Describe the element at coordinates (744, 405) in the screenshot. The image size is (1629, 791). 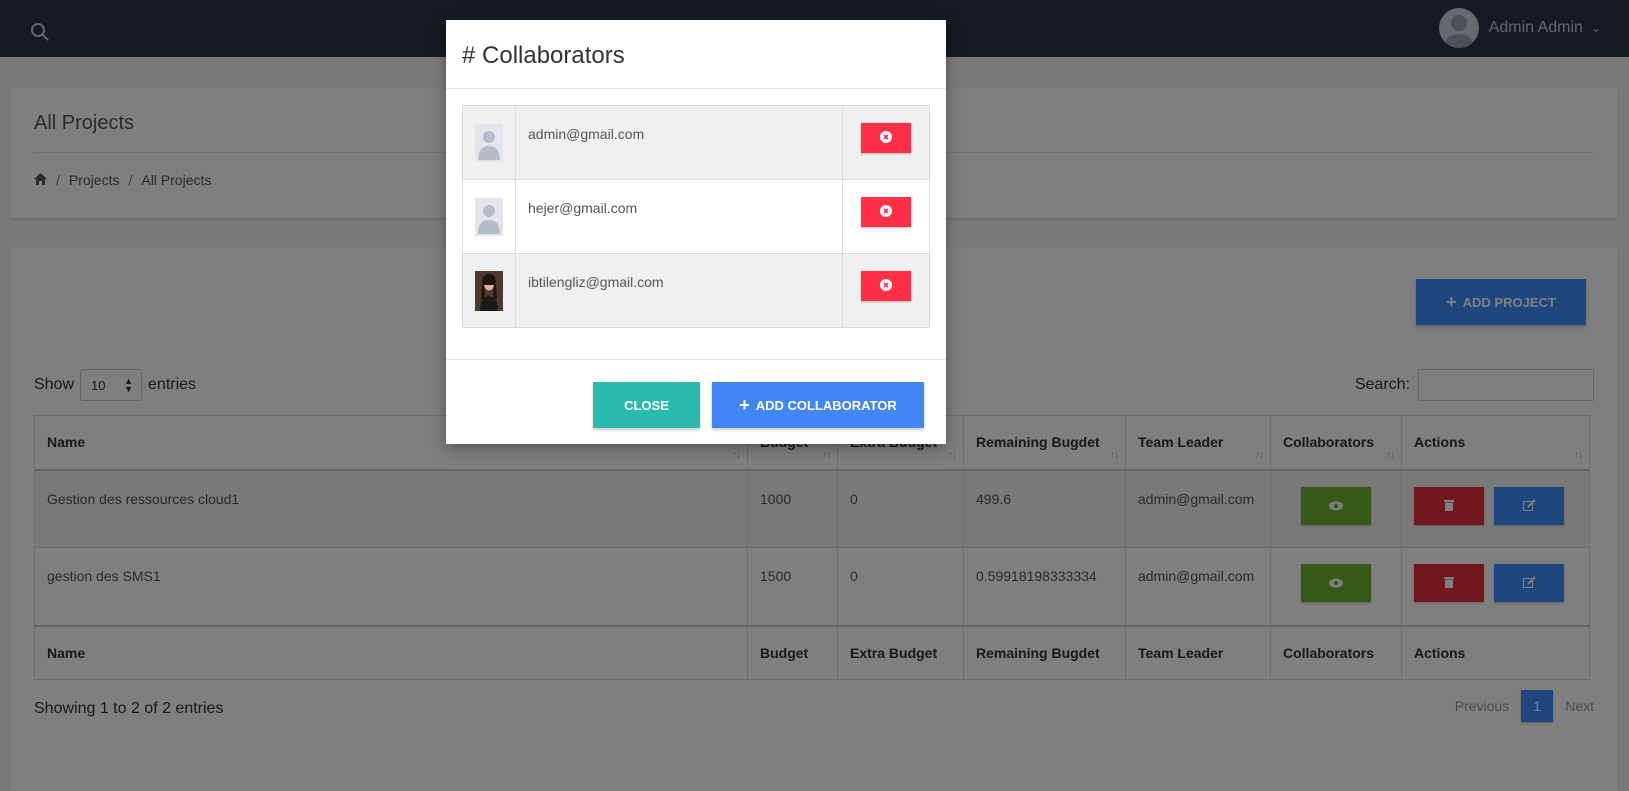
I see `plus-icon: +` at that location.